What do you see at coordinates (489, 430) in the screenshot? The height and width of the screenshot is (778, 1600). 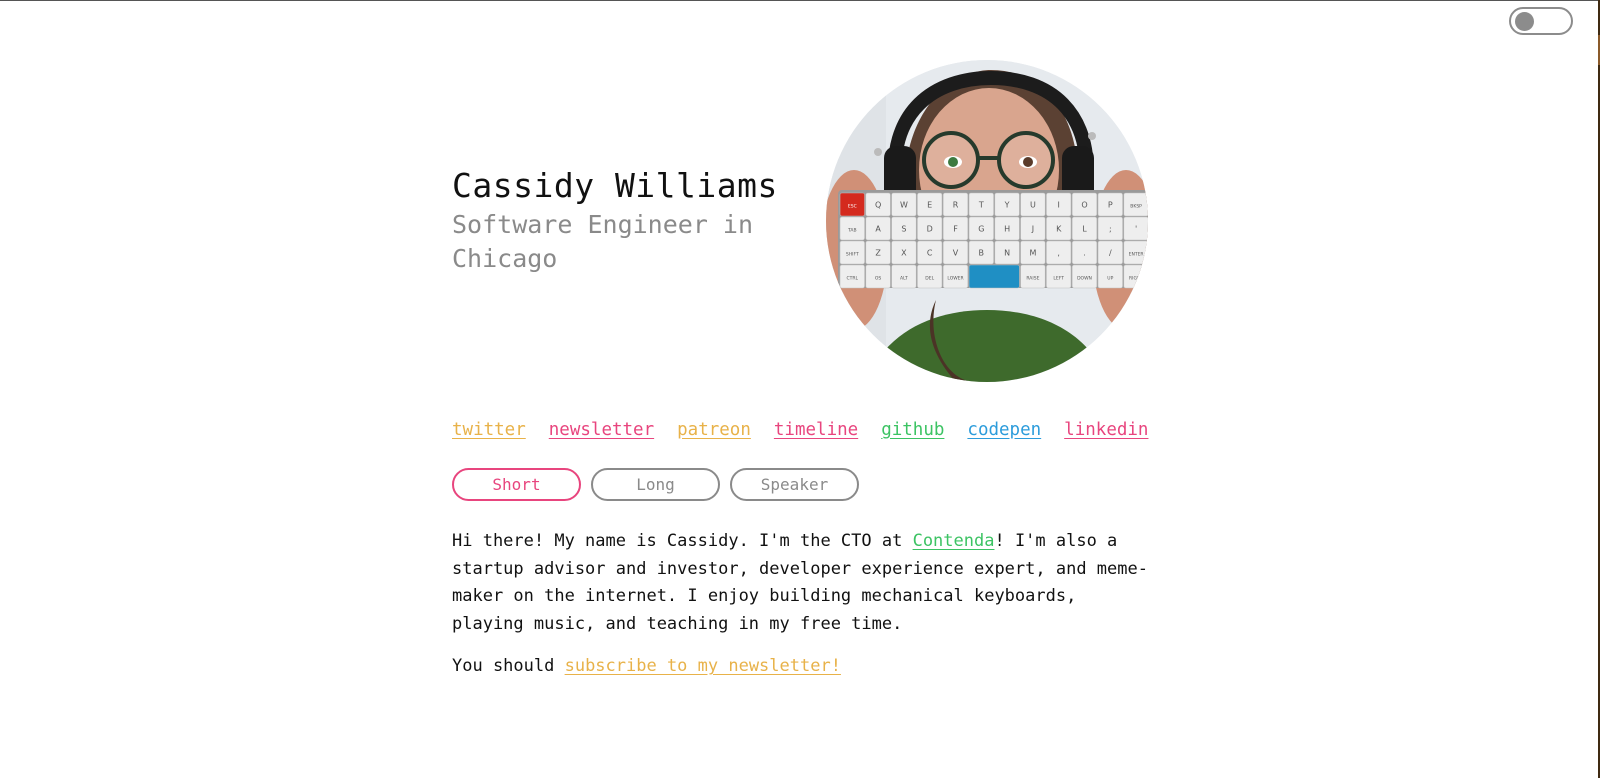 I see `link-twitter: twitter` at bounding box center [489, 430].